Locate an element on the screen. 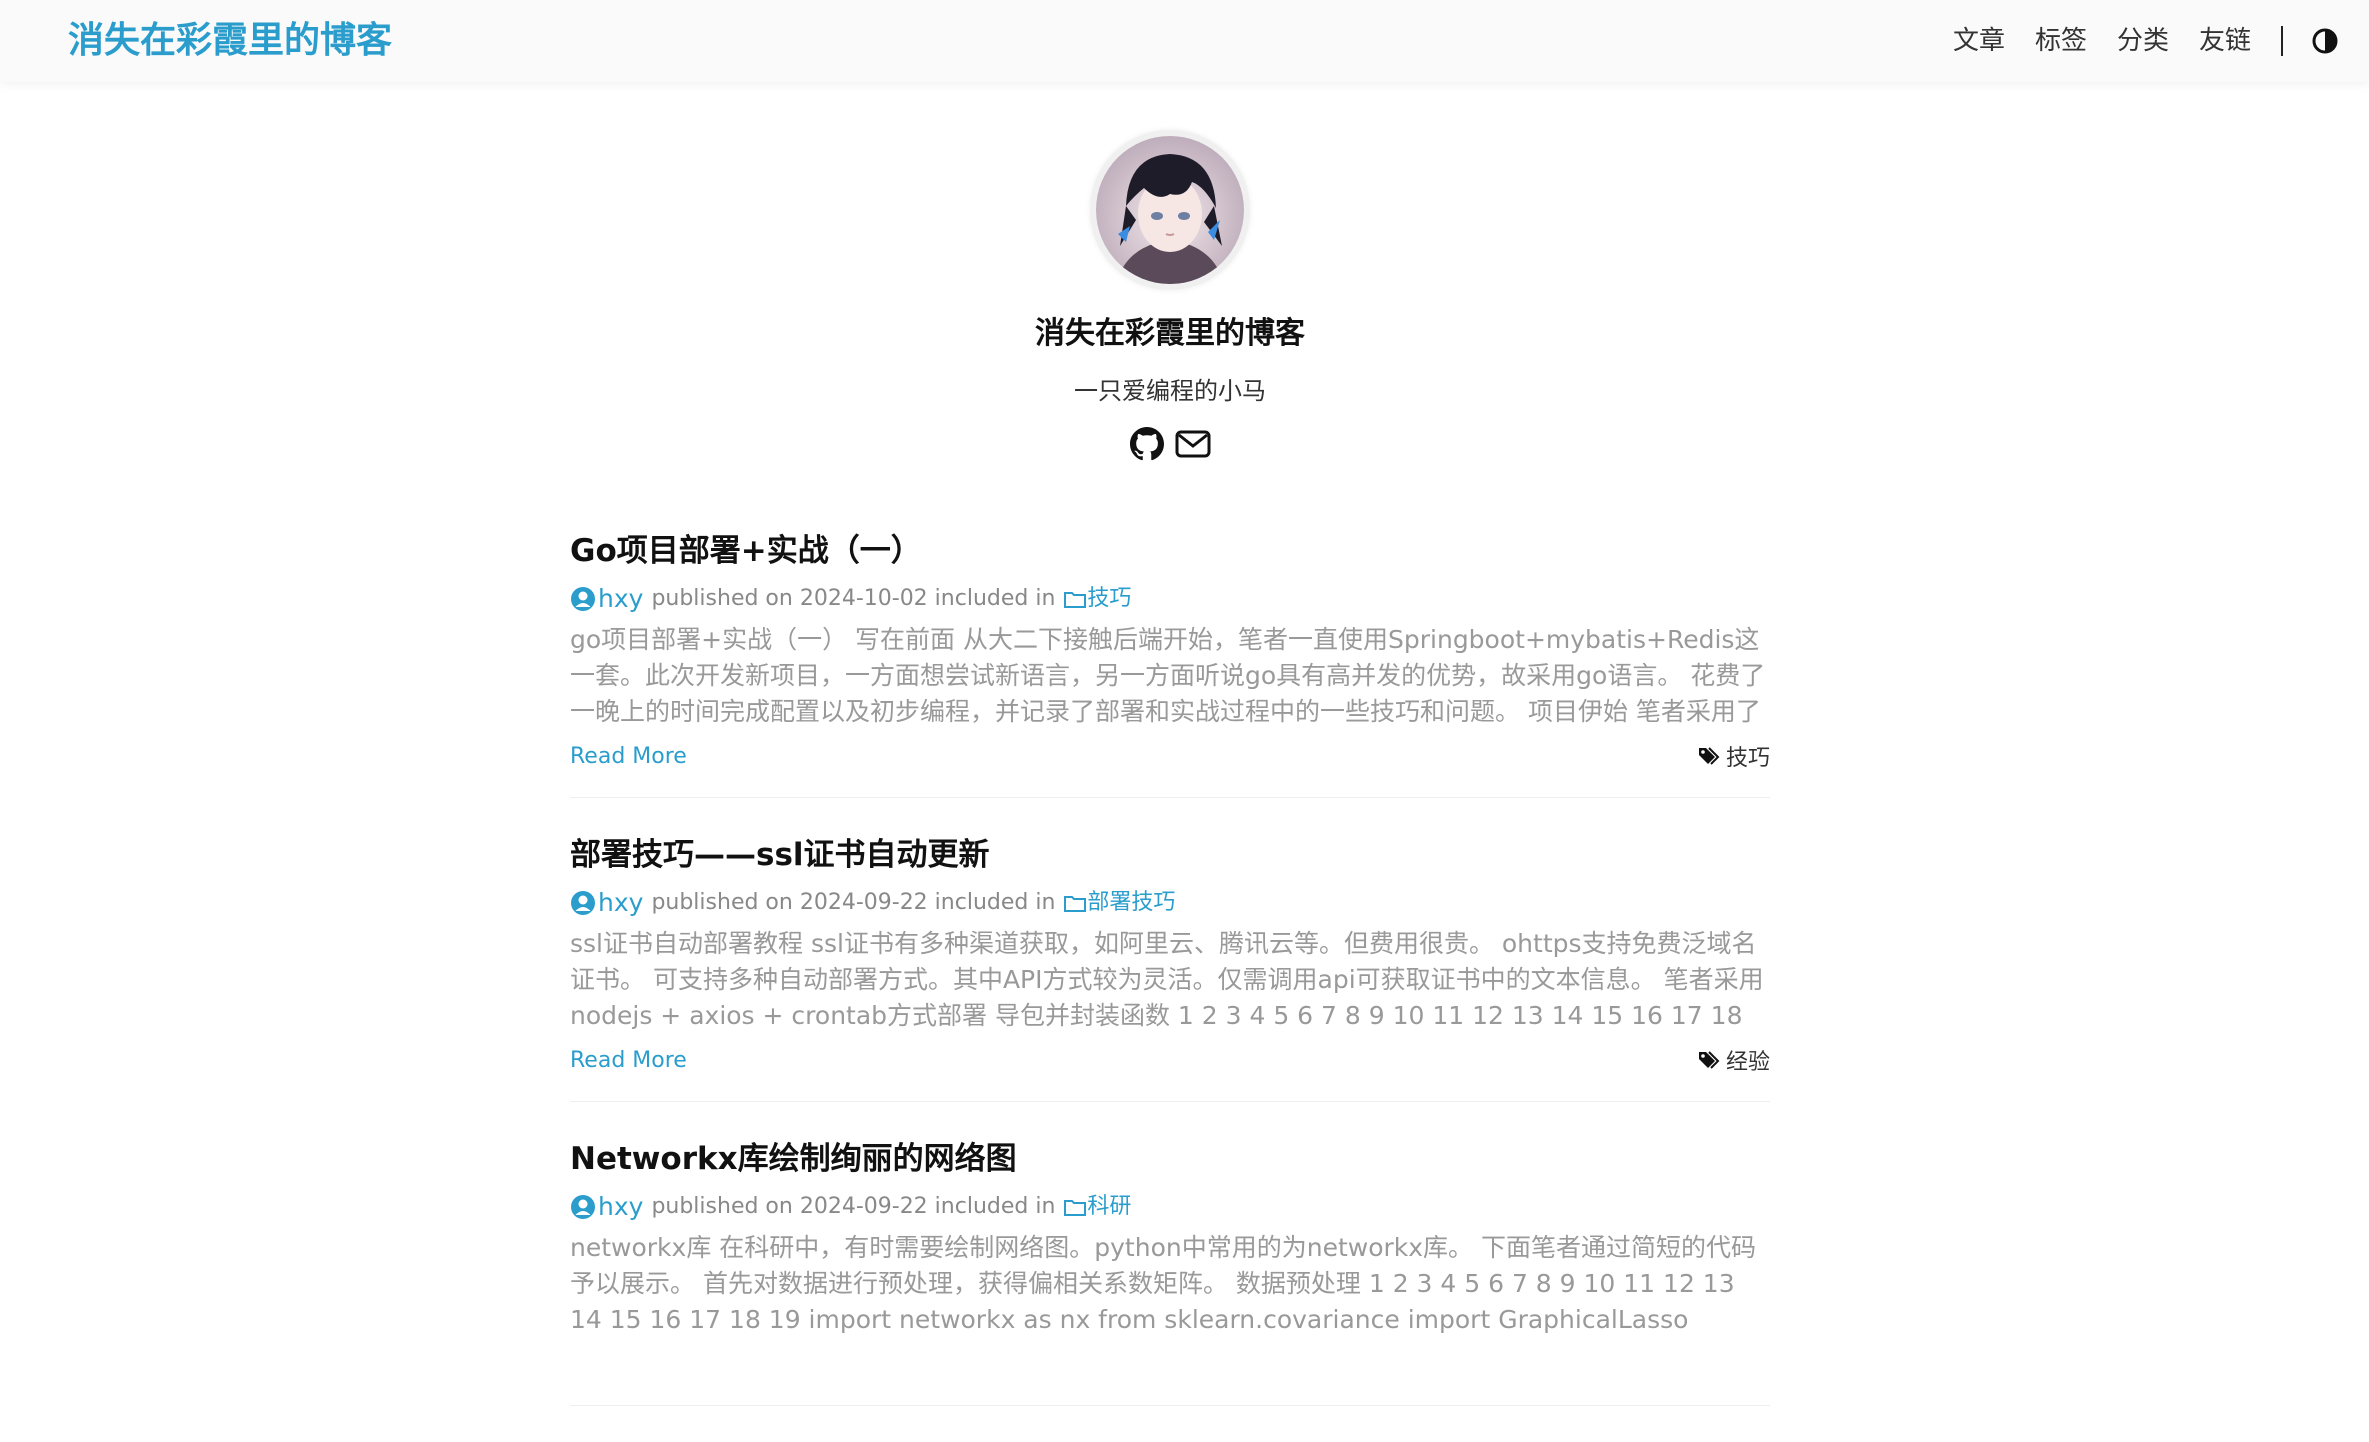  post-category: 技巧 is located at coordinates (1109, 598).